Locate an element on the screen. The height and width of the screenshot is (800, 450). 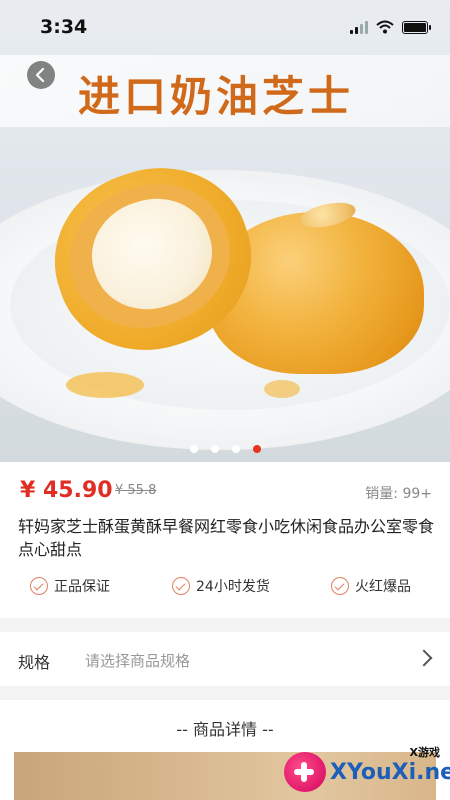
product-price: ¥ 45.90 is located at coordinates (66, 490).